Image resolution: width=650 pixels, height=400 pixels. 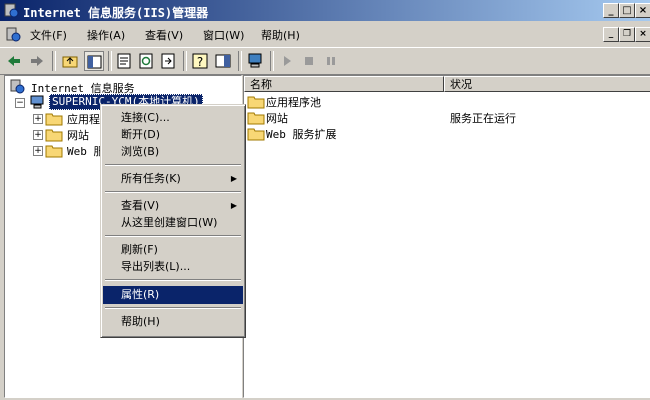 I want to click on window-title: Internet 信息服务(IIS)管理器, so click(x=116, y=13).